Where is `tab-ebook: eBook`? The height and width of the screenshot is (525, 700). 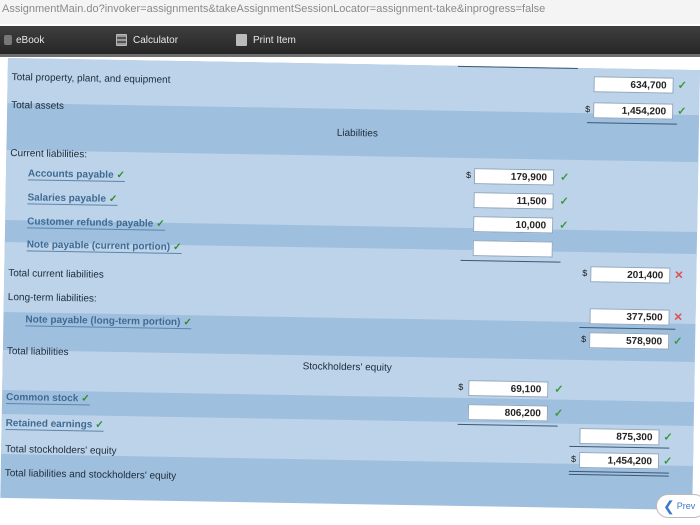 tab-ebook: eBook is located at coordinates (24, 40).